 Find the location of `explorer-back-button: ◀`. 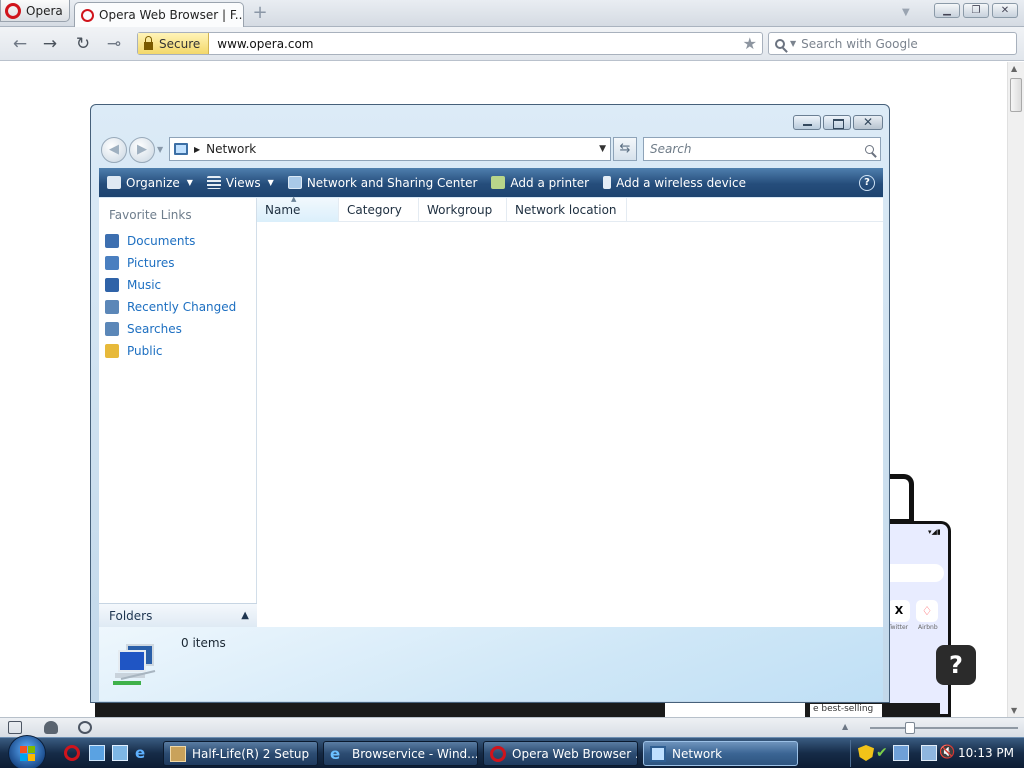

explorer-back-button: ◀ is located at coordinates (114, 150).